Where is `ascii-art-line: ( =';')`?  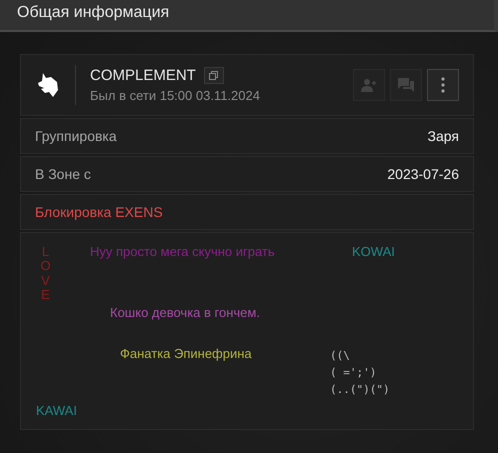
ascii-art-line: ( =';') is located at coordinates (354, 373).